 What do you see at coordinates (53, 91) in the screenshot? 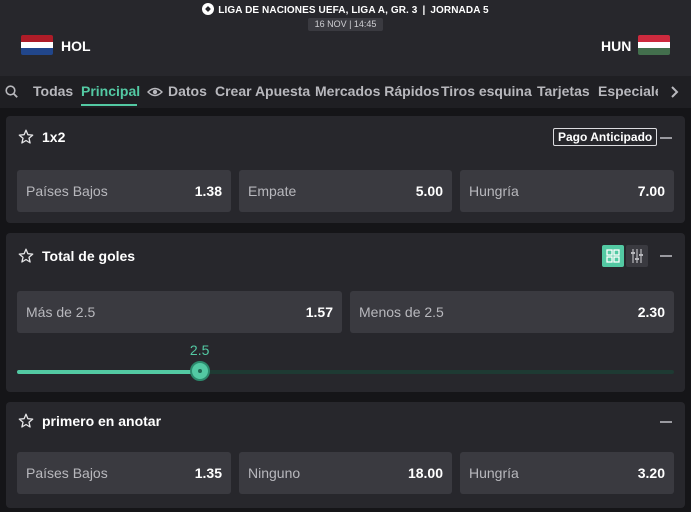
I see `tab-todas: Todas` at bounding box center [53, 91].